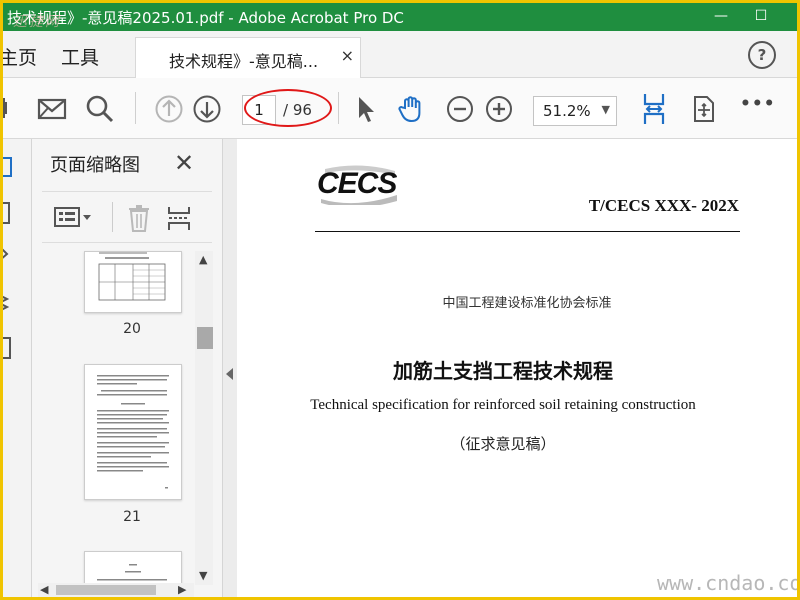  I want to click on logo-text: CECS, so click(357, 183).